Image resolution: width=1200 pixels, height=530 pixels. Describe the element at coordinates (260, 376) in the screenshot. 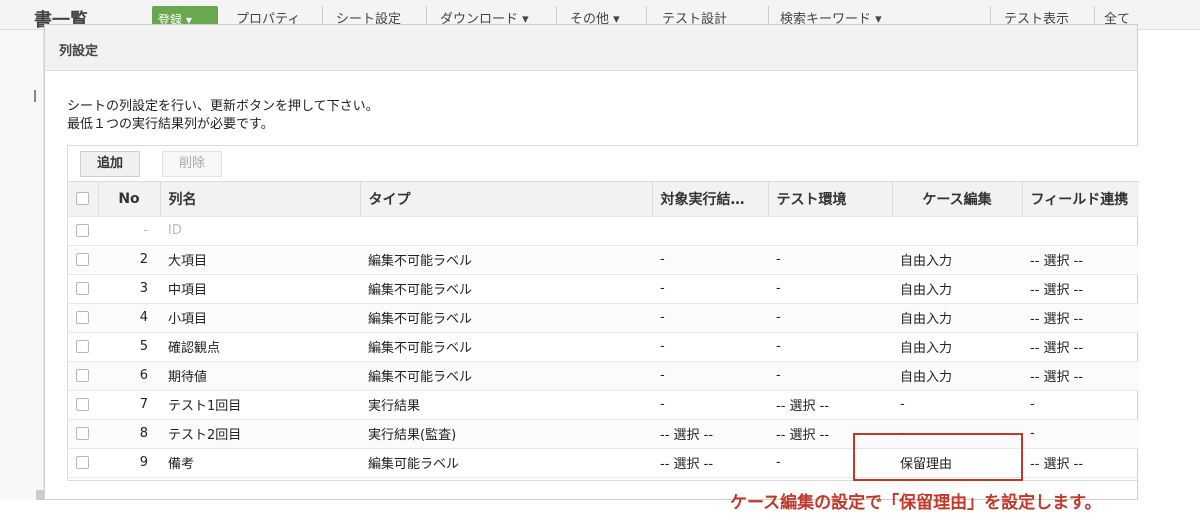

I see `row-column-name: 期待値` at that location.